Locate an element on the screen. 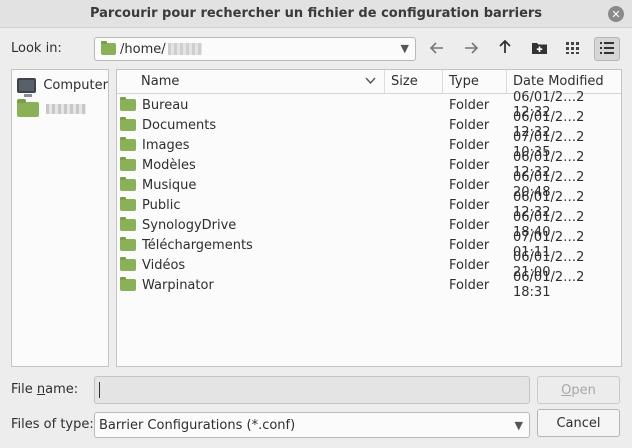  column-size-header: Size is located at coordinates (414, 81).